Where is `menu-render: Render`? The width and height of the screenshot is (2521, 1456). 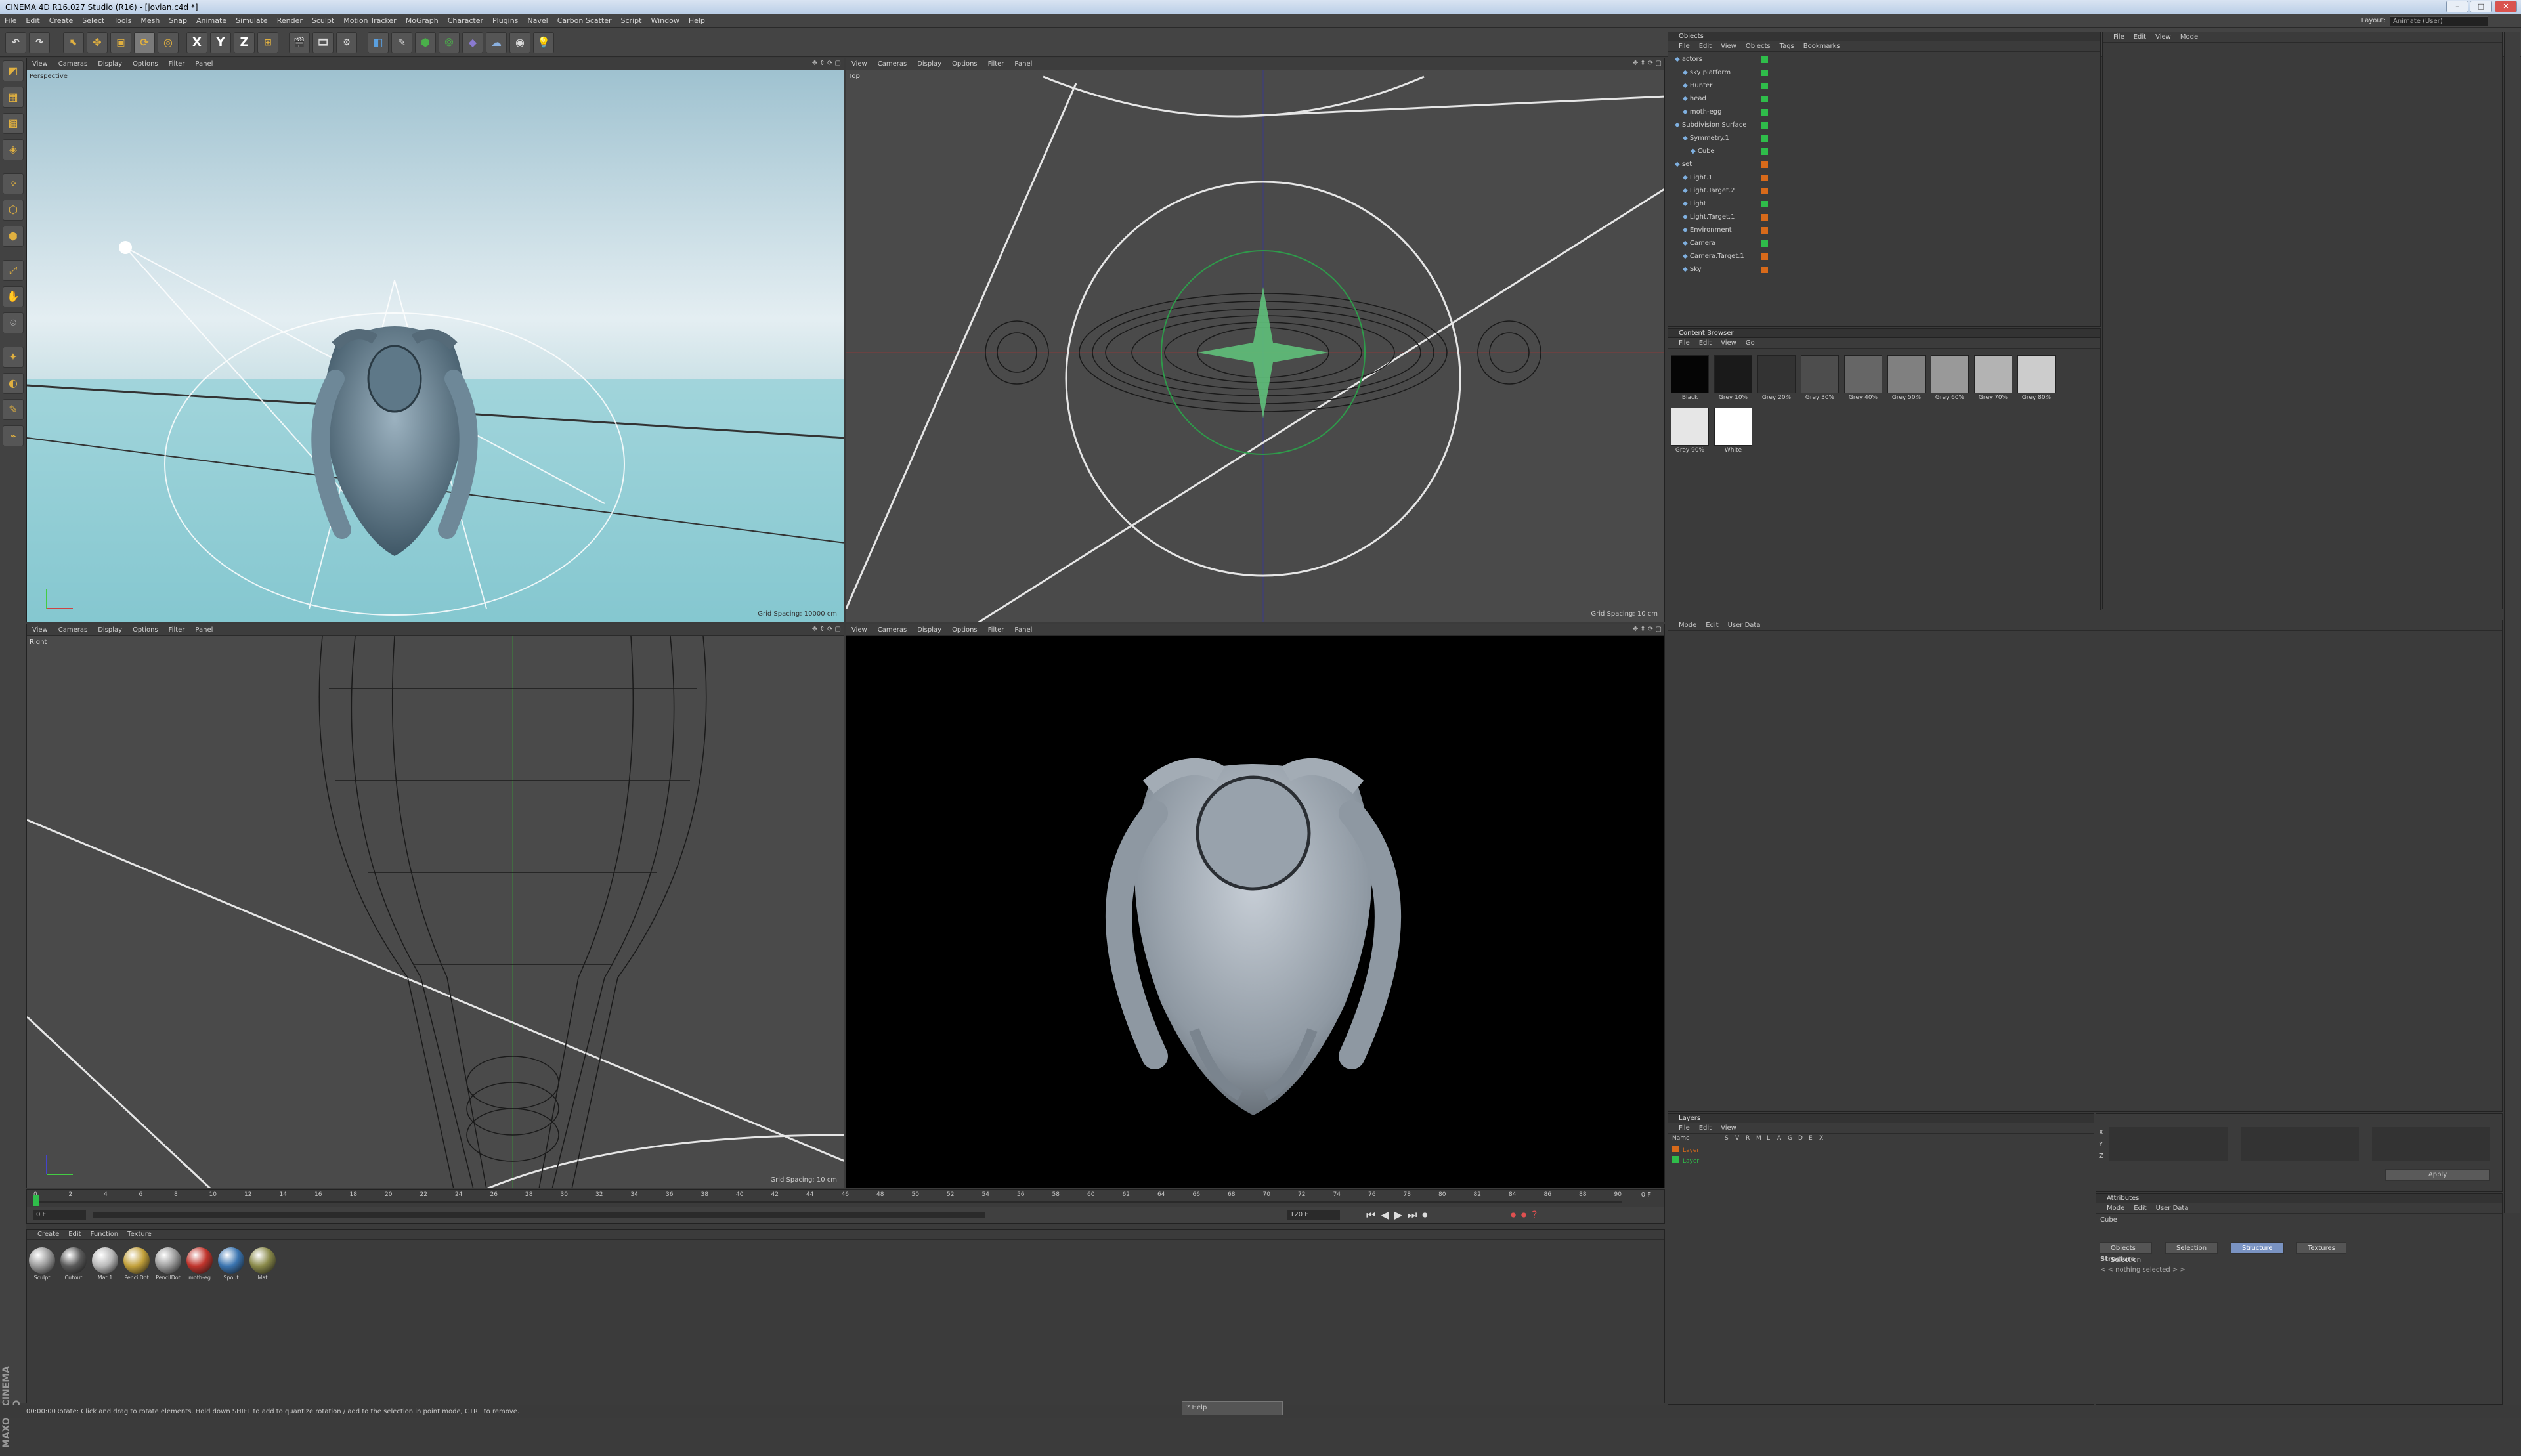 menu-render: Render is located at coordinates (289, 21).